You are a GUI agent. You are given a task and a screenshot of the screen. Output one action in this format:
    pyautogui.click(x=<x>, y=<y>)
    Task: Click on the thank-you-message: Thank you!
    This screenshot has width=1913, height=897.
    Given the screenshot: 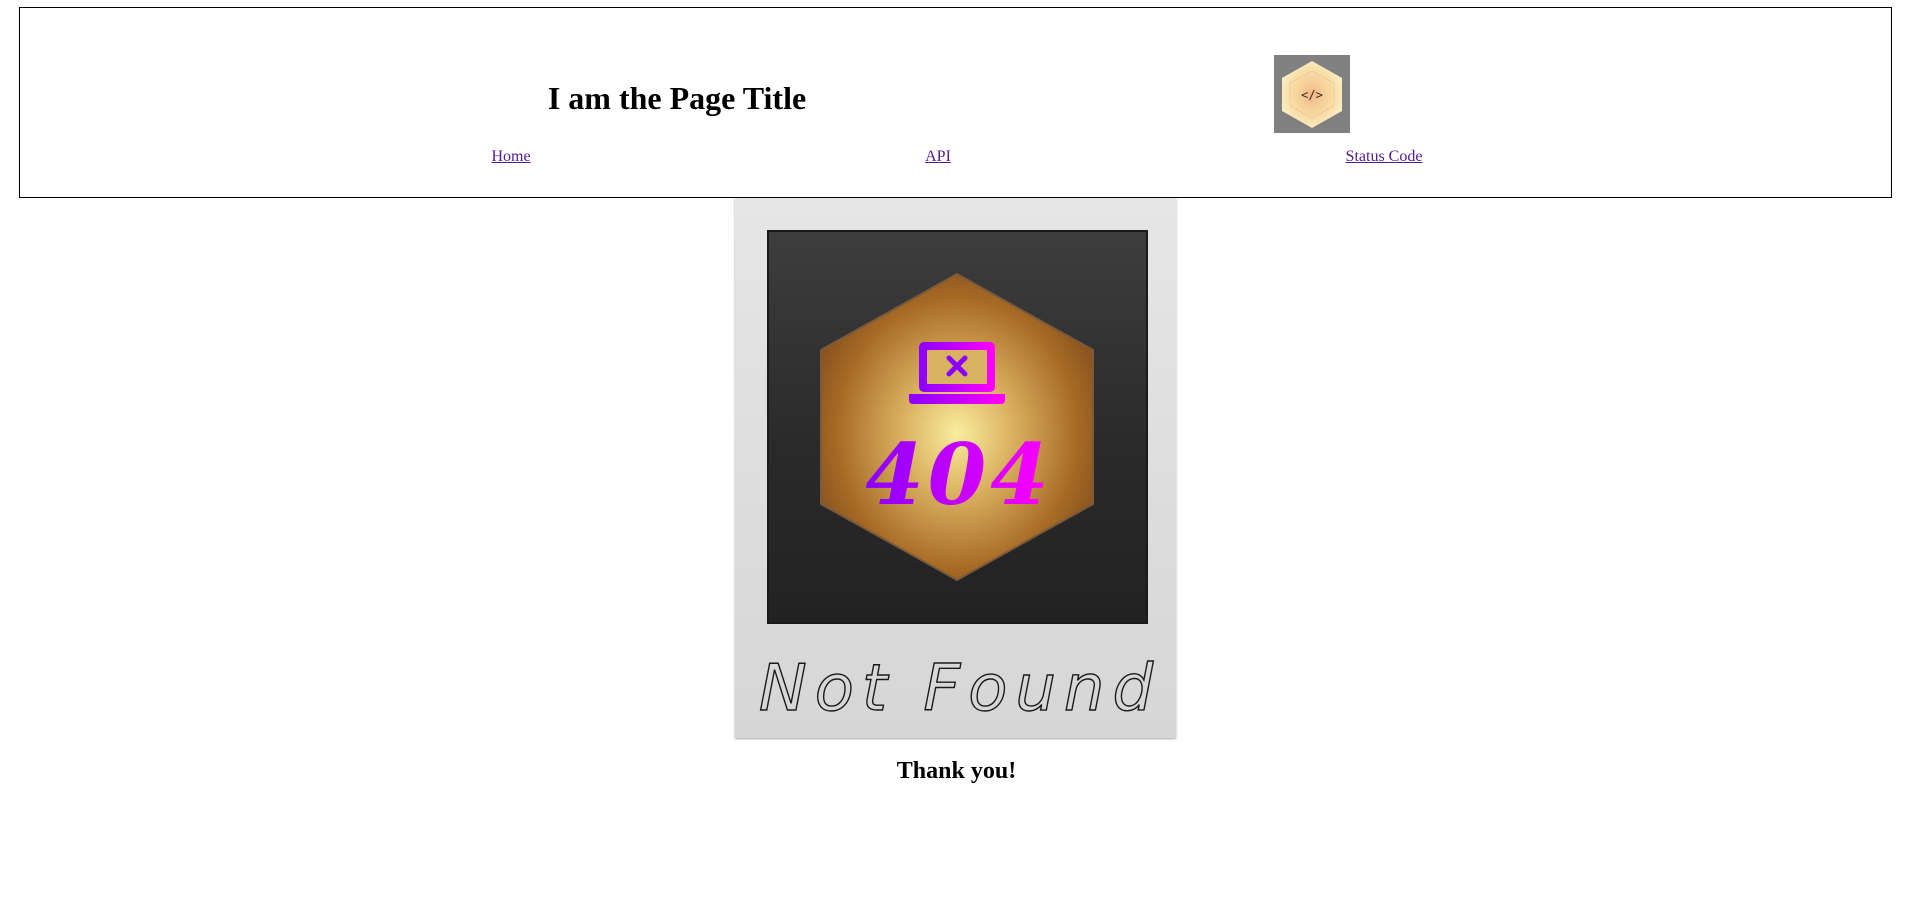 What is the action you would take?
    pyautogui.click(x=956, y=771)
    